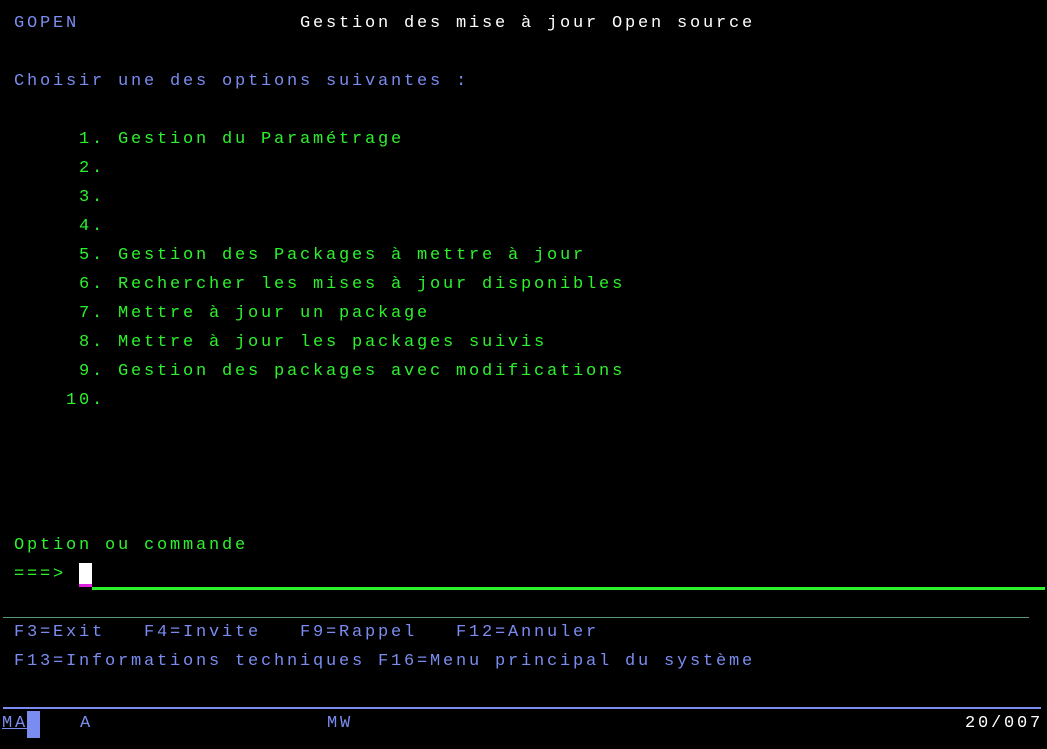 This screenshot has height=749, width=1047. I want to click on option-number: 7., so click(92, 313).